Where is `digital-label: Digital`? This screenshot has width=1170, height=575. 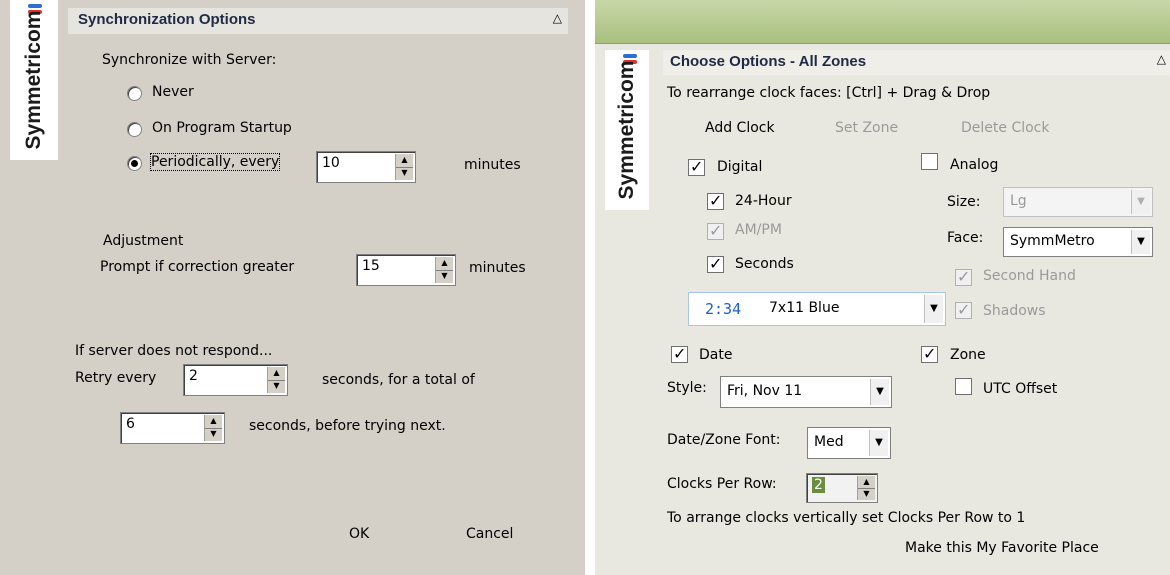 digital-label: Digital is located at coordinates (740, 167).